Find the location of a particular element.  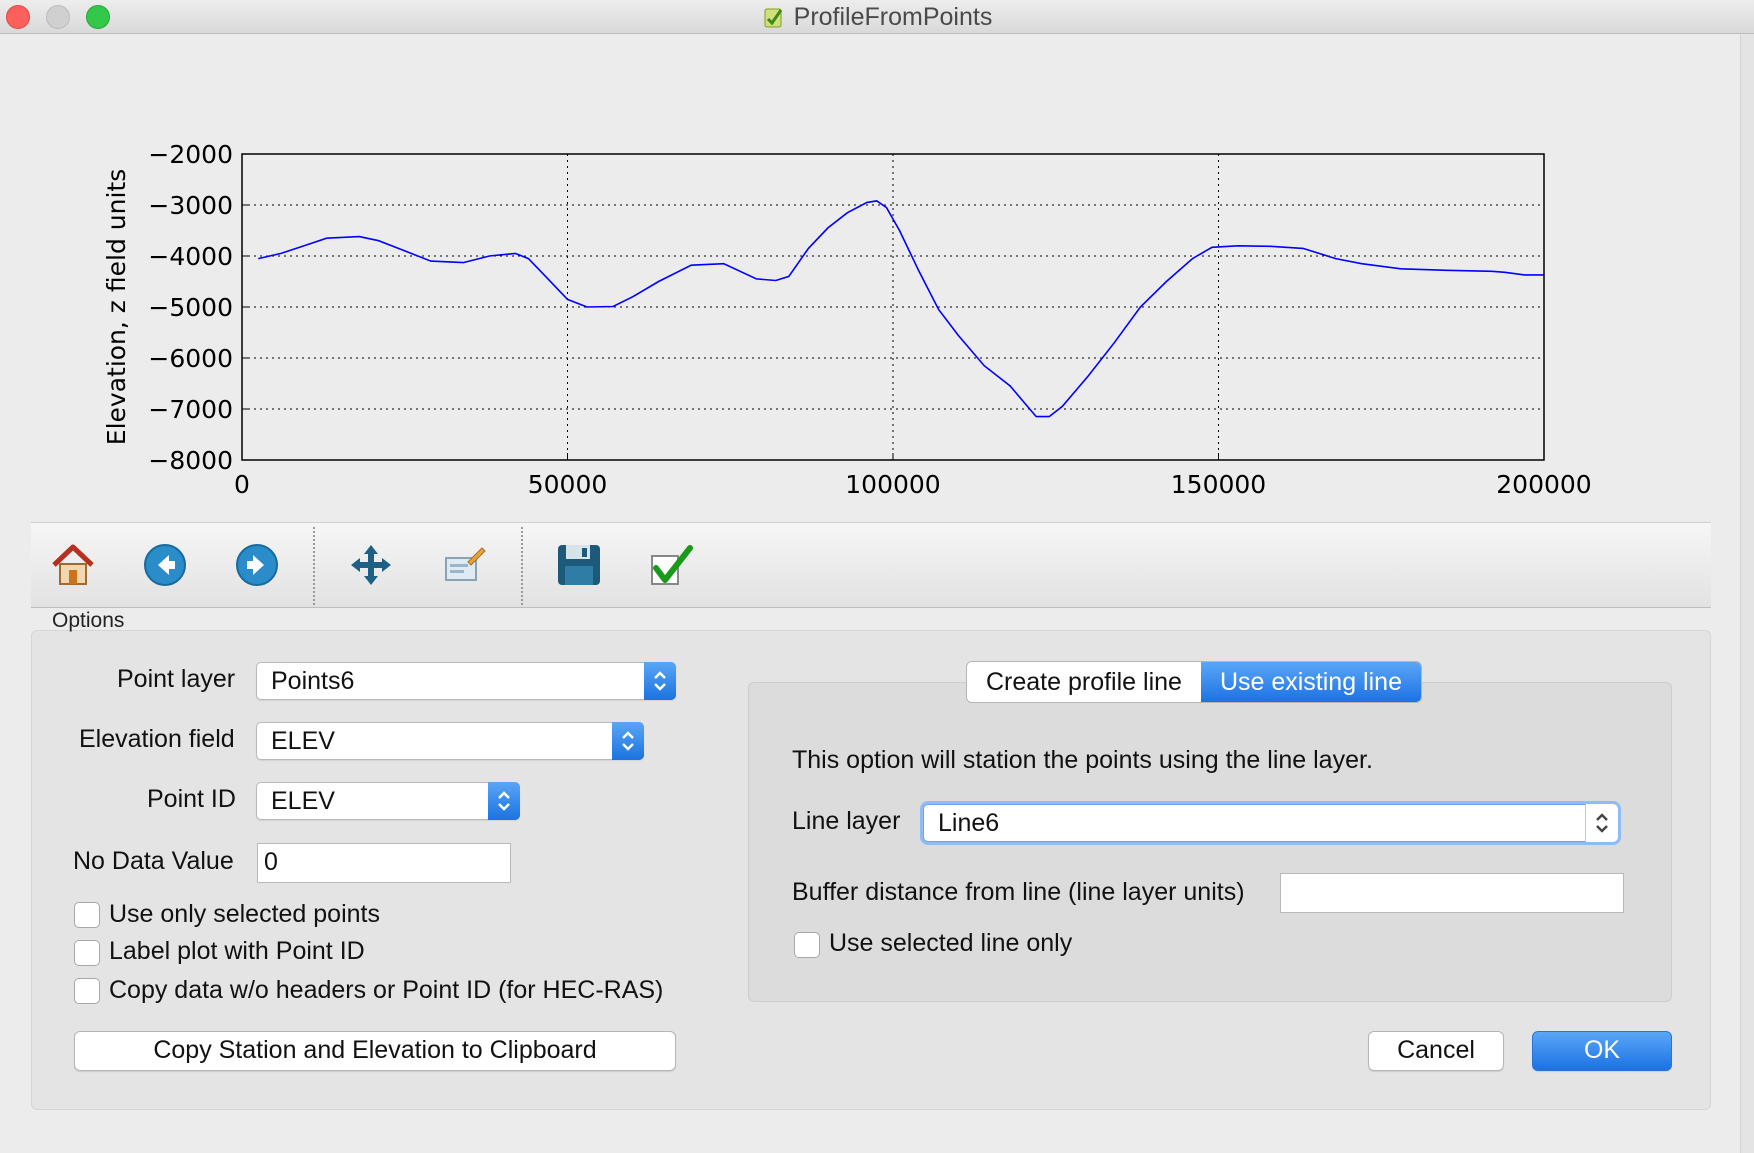

window-title: ProfileFromPoints is located at coordinates (893, 16).